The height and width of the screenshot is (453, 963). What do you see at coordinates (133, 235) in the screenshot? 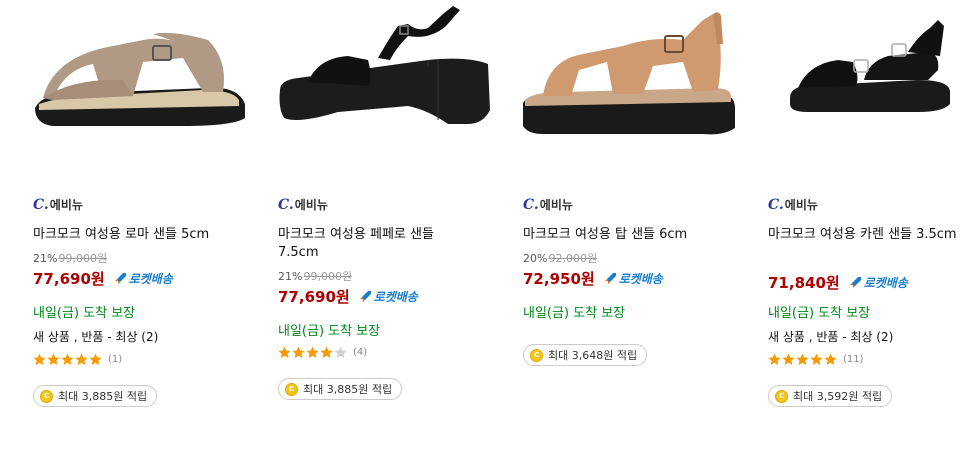
I see `product-title: 마크모크 여성용 로마 샌들 5cm` at bounding box center [133, 235].